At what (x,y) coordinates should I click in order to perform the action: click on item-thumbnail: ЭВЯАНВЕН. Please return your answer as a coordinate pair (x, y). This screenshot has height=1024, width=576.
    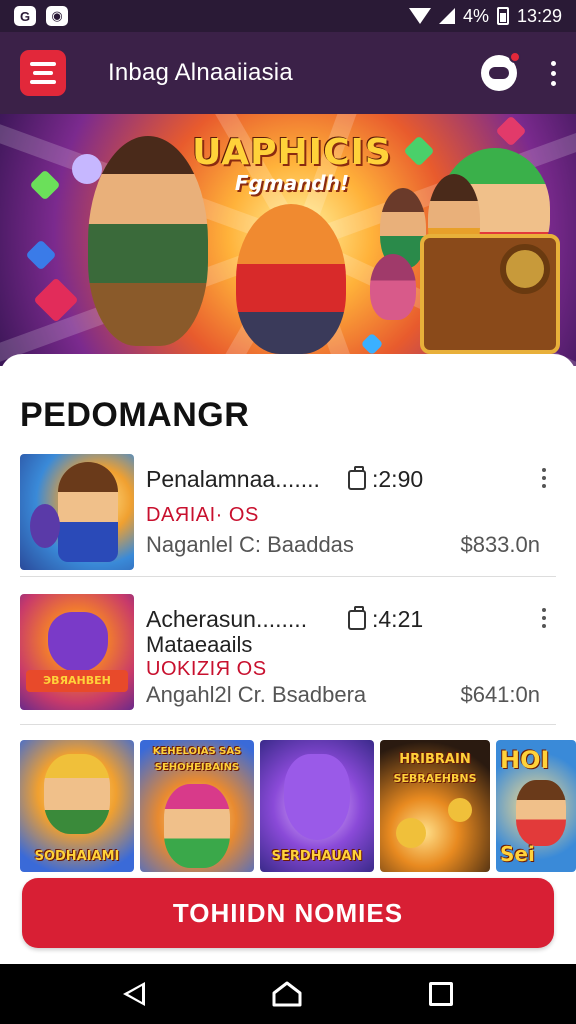
    Looking at the image, I should click on (77, 652).